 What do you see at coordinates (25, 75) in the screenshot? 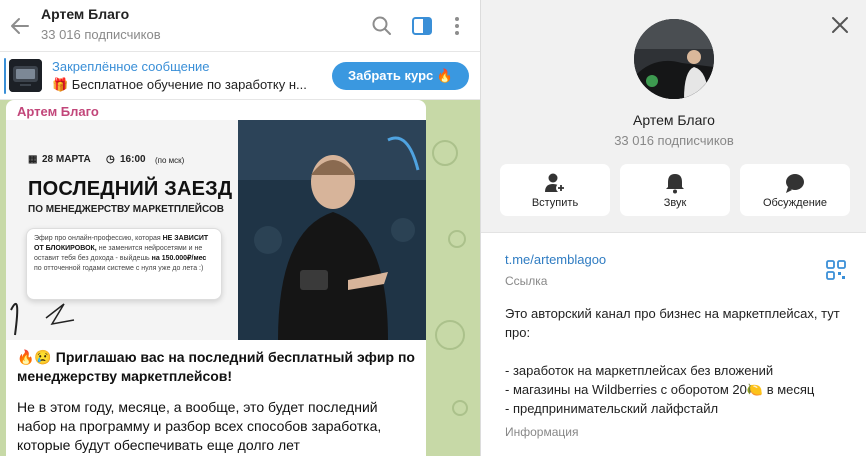
I see `pinned-thumbnail` at bounding box center [25, 75].